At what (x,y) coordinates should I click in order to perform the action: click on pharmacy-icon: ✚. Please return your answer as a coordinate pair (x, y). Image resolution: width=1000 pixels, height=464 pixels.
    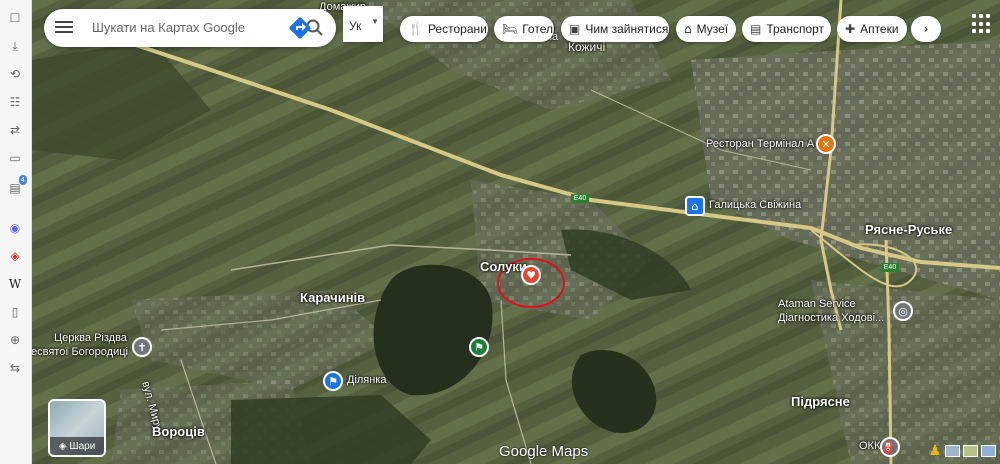
    Looking at the image, I should click on (850, 29).